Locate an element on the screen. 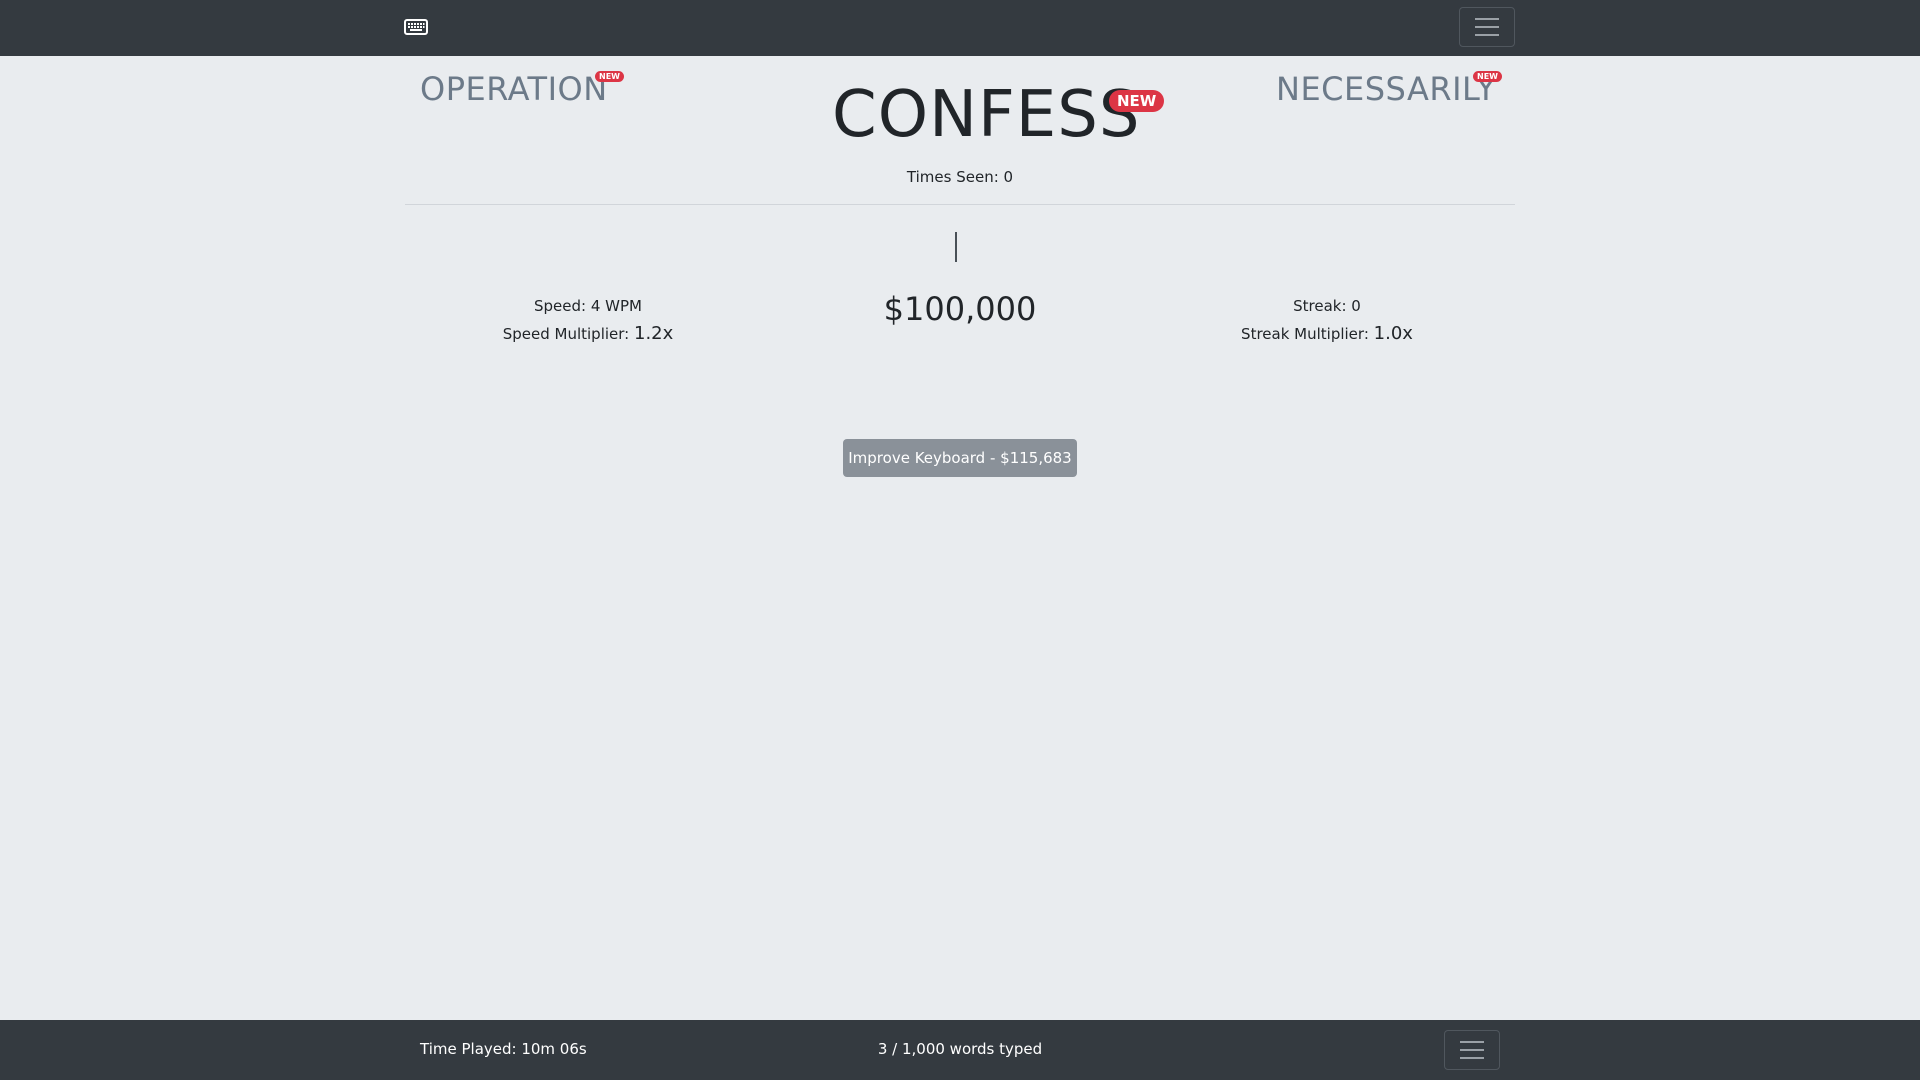 This screenshot has width=1920, height=1080. current-word: CONFESS is located at coordinates (986, 115).